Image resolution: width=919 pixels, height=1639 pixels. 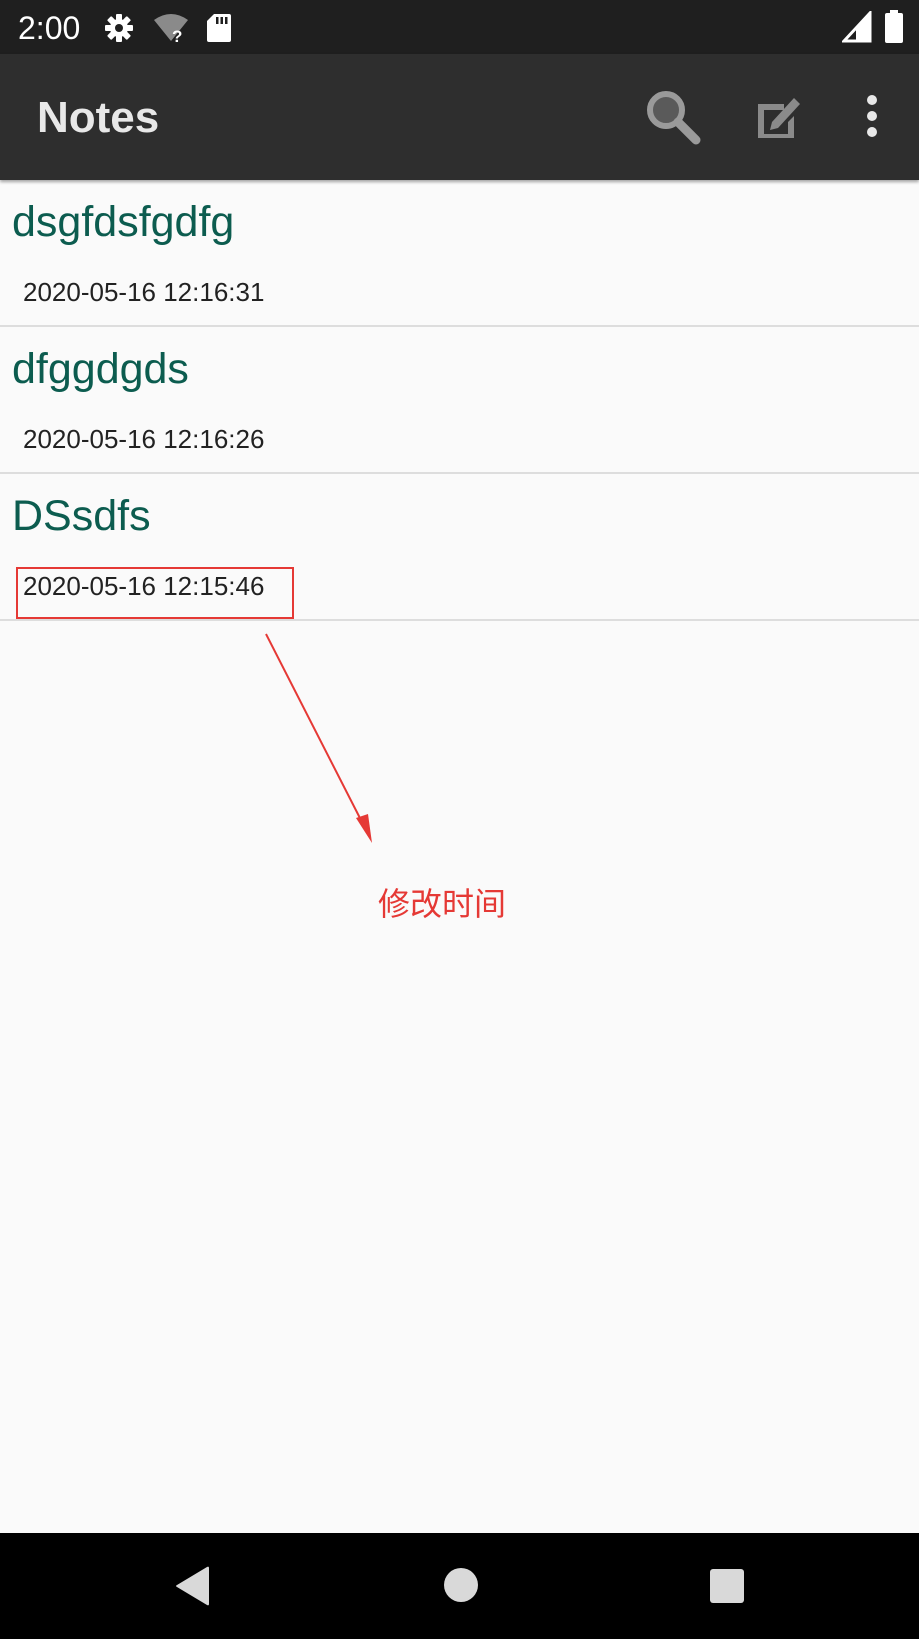 I want to click on navigation-bar, so click(x=459, y=1586).